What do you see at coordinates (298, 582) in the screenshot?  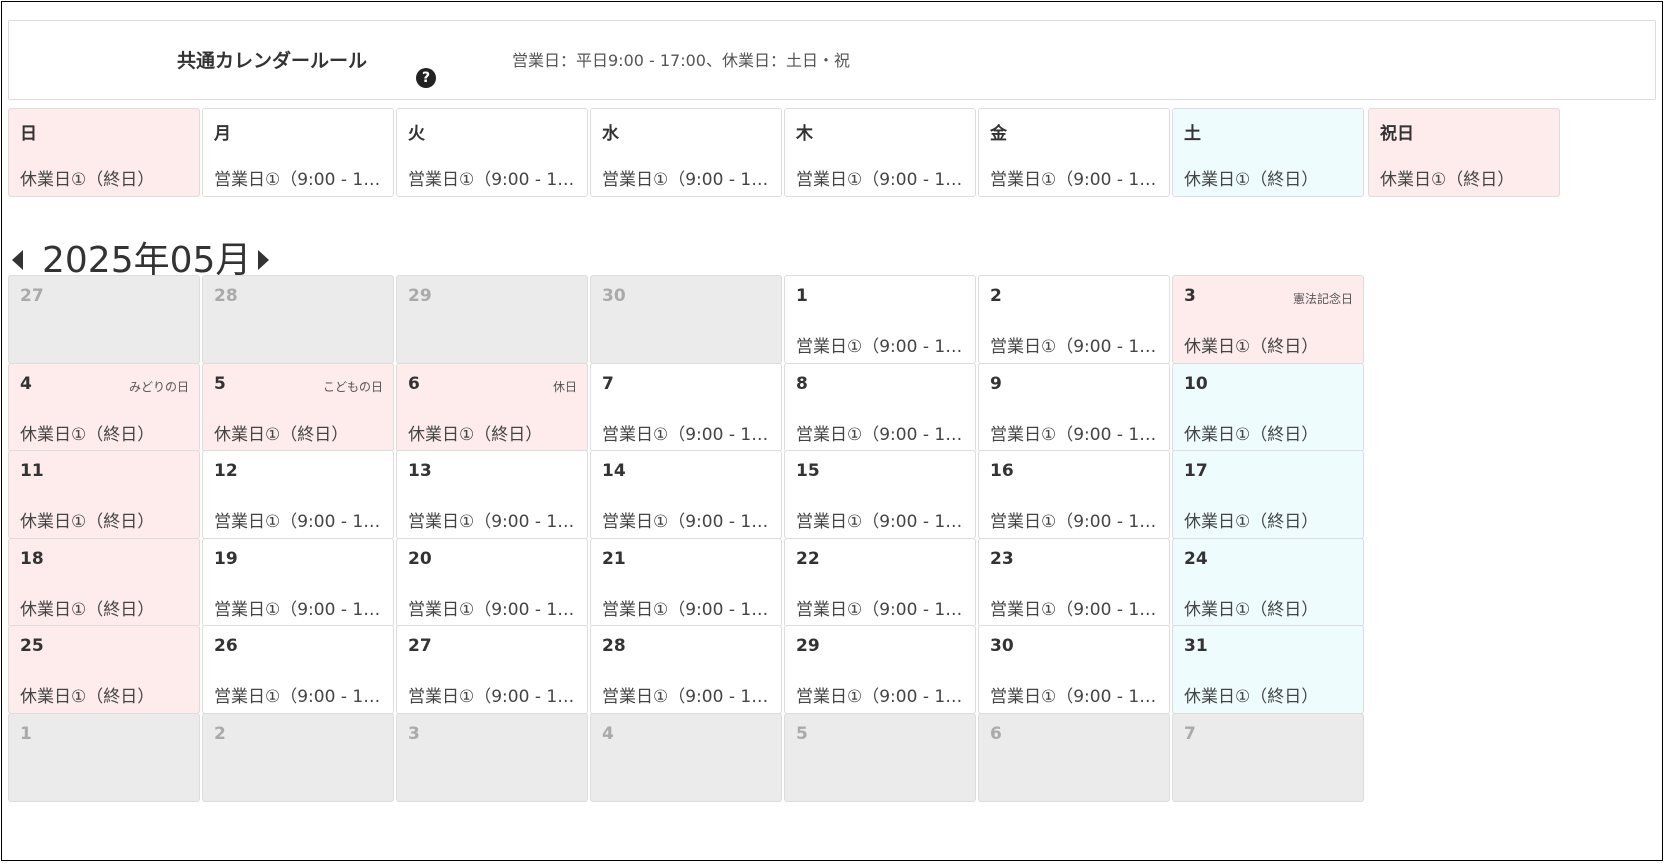 I see `day-cell: 19 営業日①（9:00 - 17:00）` at bounding box center [298, 582].